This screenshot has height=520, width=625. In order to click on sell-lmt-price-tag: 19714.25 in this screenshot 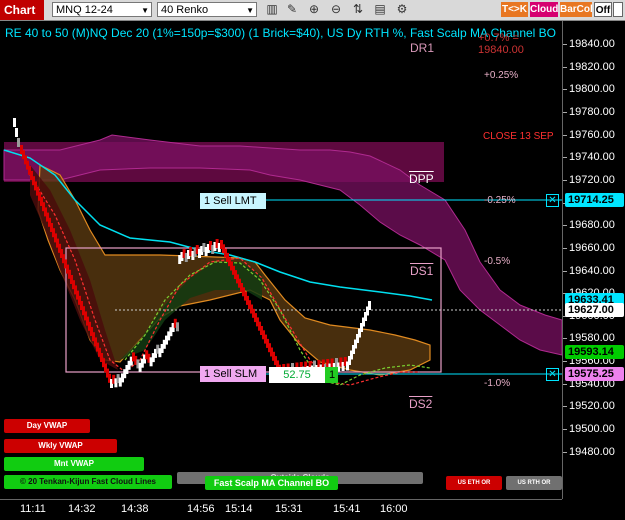, I will do `click(594, 200)`.